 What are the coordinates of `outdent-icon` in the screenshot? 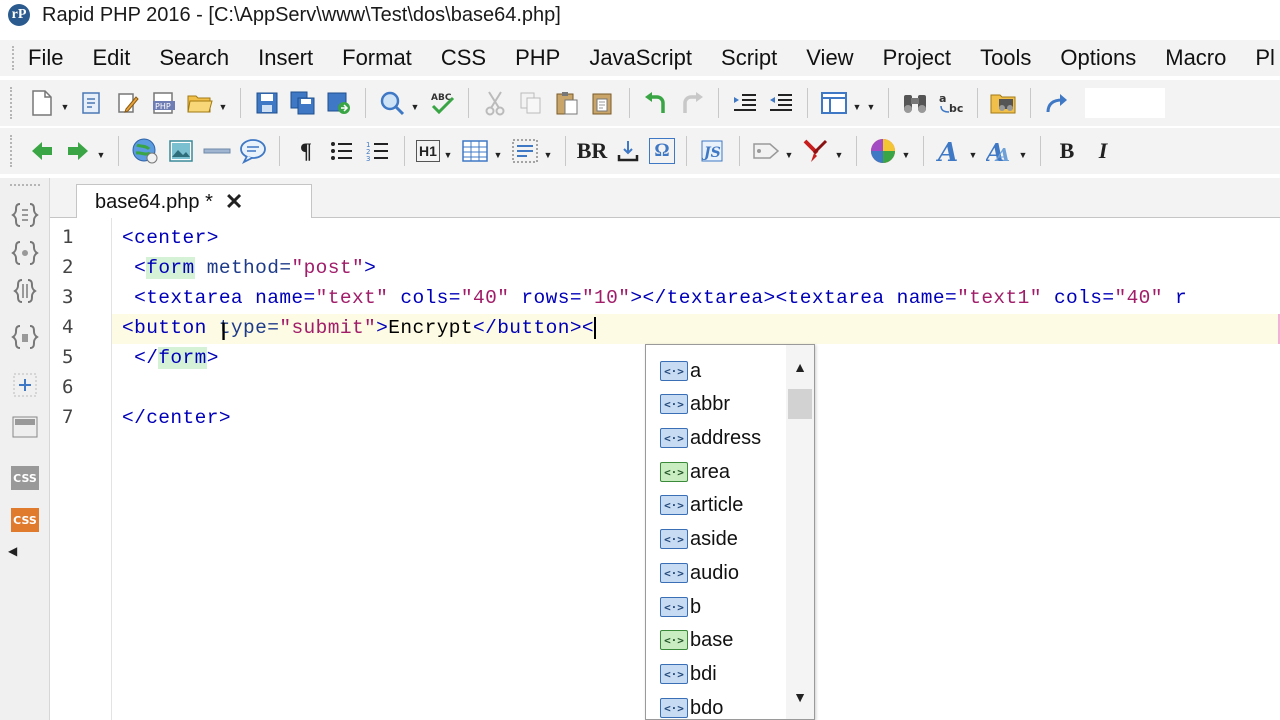 It's located at (781, 103).